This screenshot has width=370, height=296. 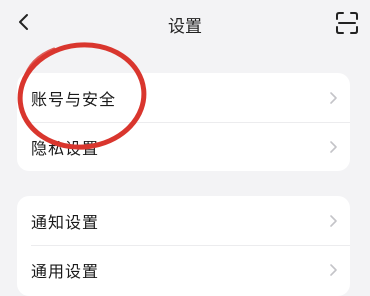 I want to click on list-item-label: 账号与安全, so click(x=74, y=99).